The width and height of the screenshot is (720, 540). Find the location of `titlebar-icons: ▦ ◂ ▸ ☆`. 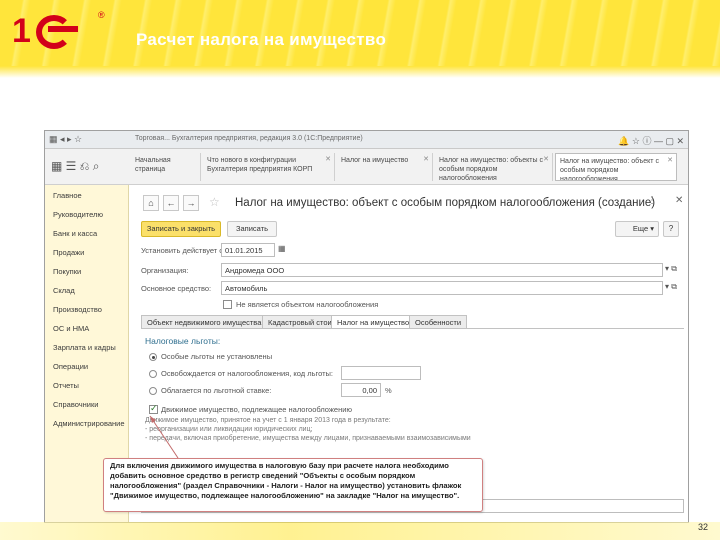

titlebar-icons: ▦ ◂ ▸ ☆ is located at coordinates (65, 139).